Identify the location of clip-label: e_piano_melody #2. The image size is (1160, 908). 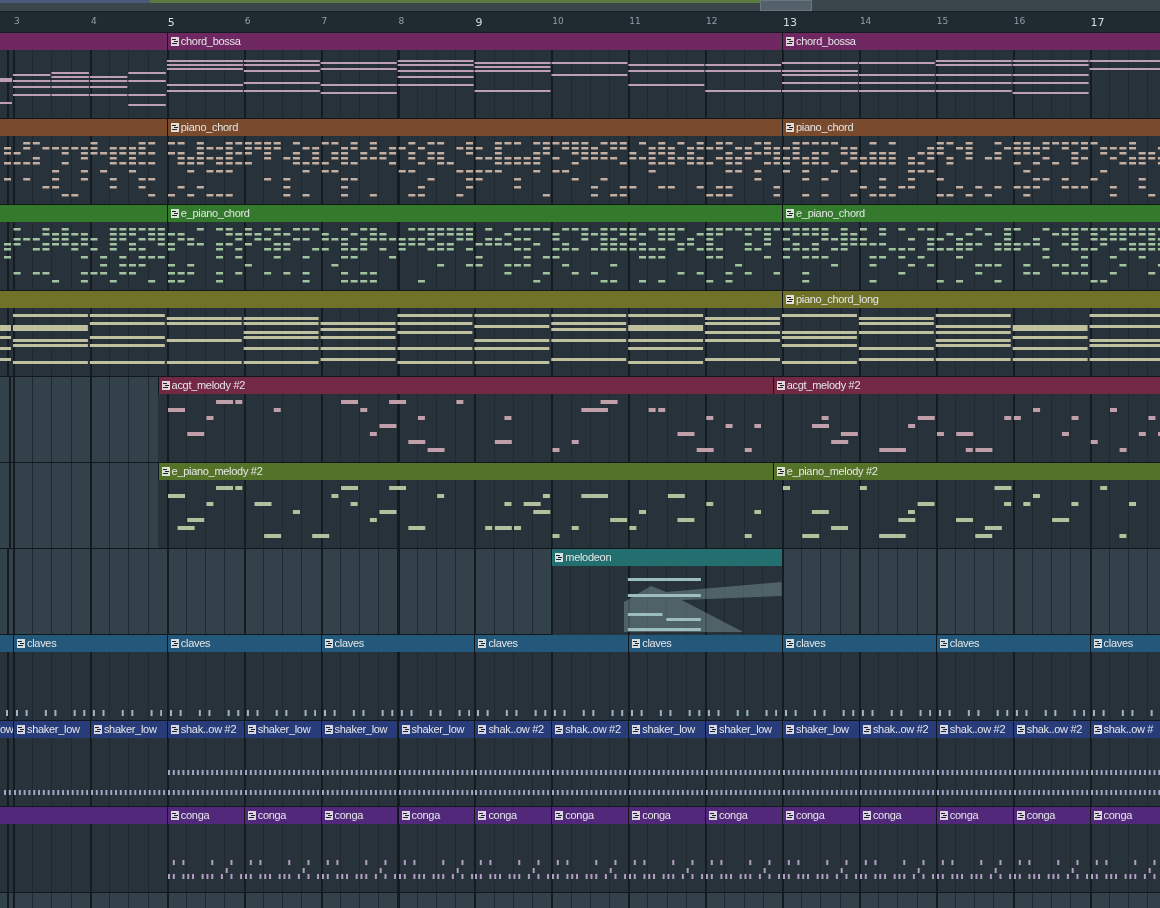
(217, 471).